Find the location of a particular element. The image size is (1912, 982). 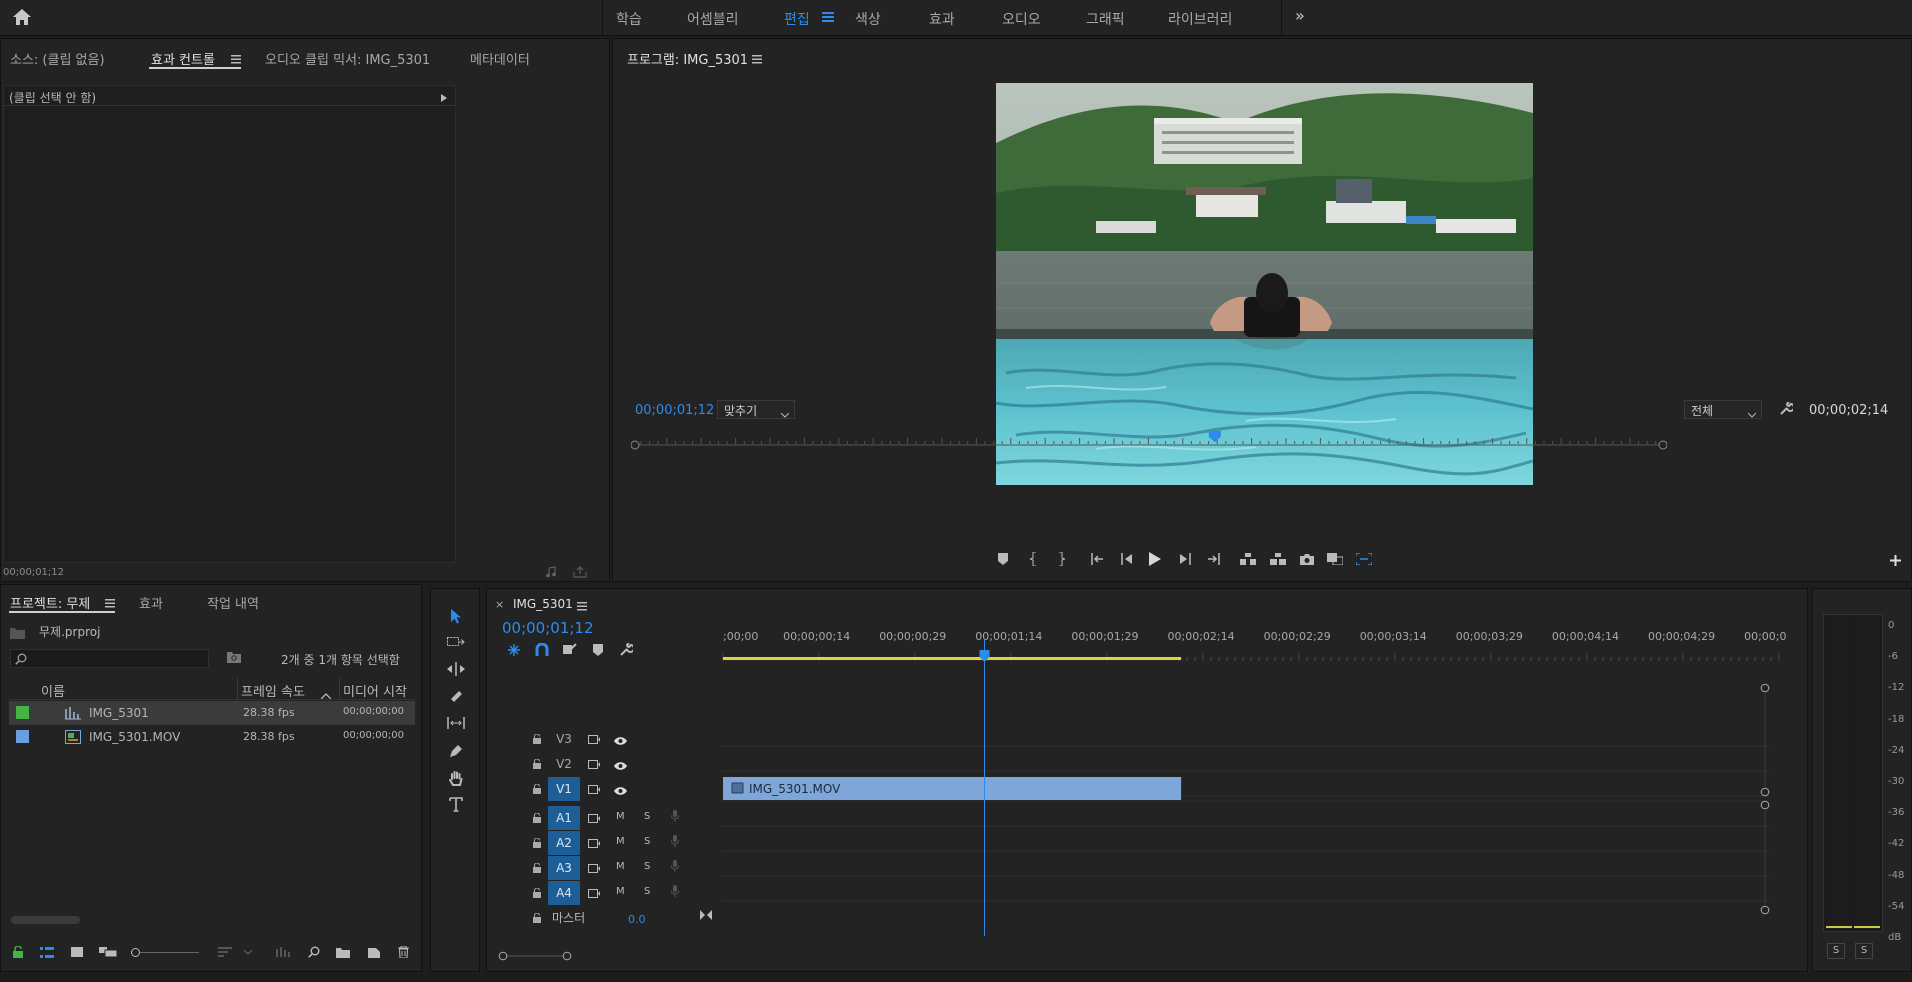

track-a2-label: A2 is located at coordinates (564, 843).